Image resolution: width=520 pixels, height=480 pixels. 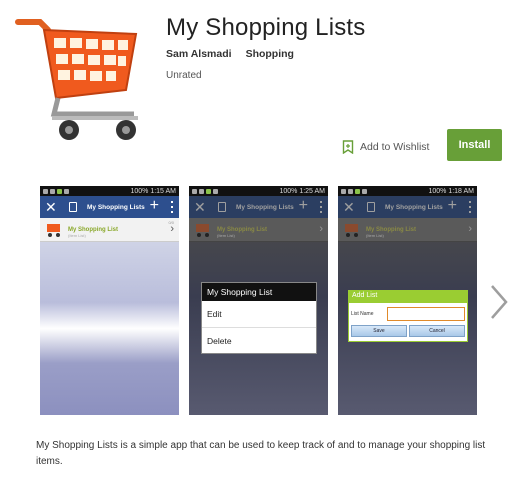 I want to click on add-to-wishlist-button: Add to Wishlist, so click(x=385, y=147).